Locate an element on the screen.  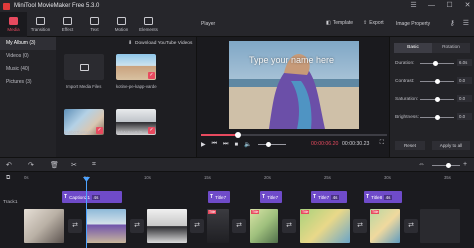
key-icon: ⚷ is located at coordinates (452, 23).